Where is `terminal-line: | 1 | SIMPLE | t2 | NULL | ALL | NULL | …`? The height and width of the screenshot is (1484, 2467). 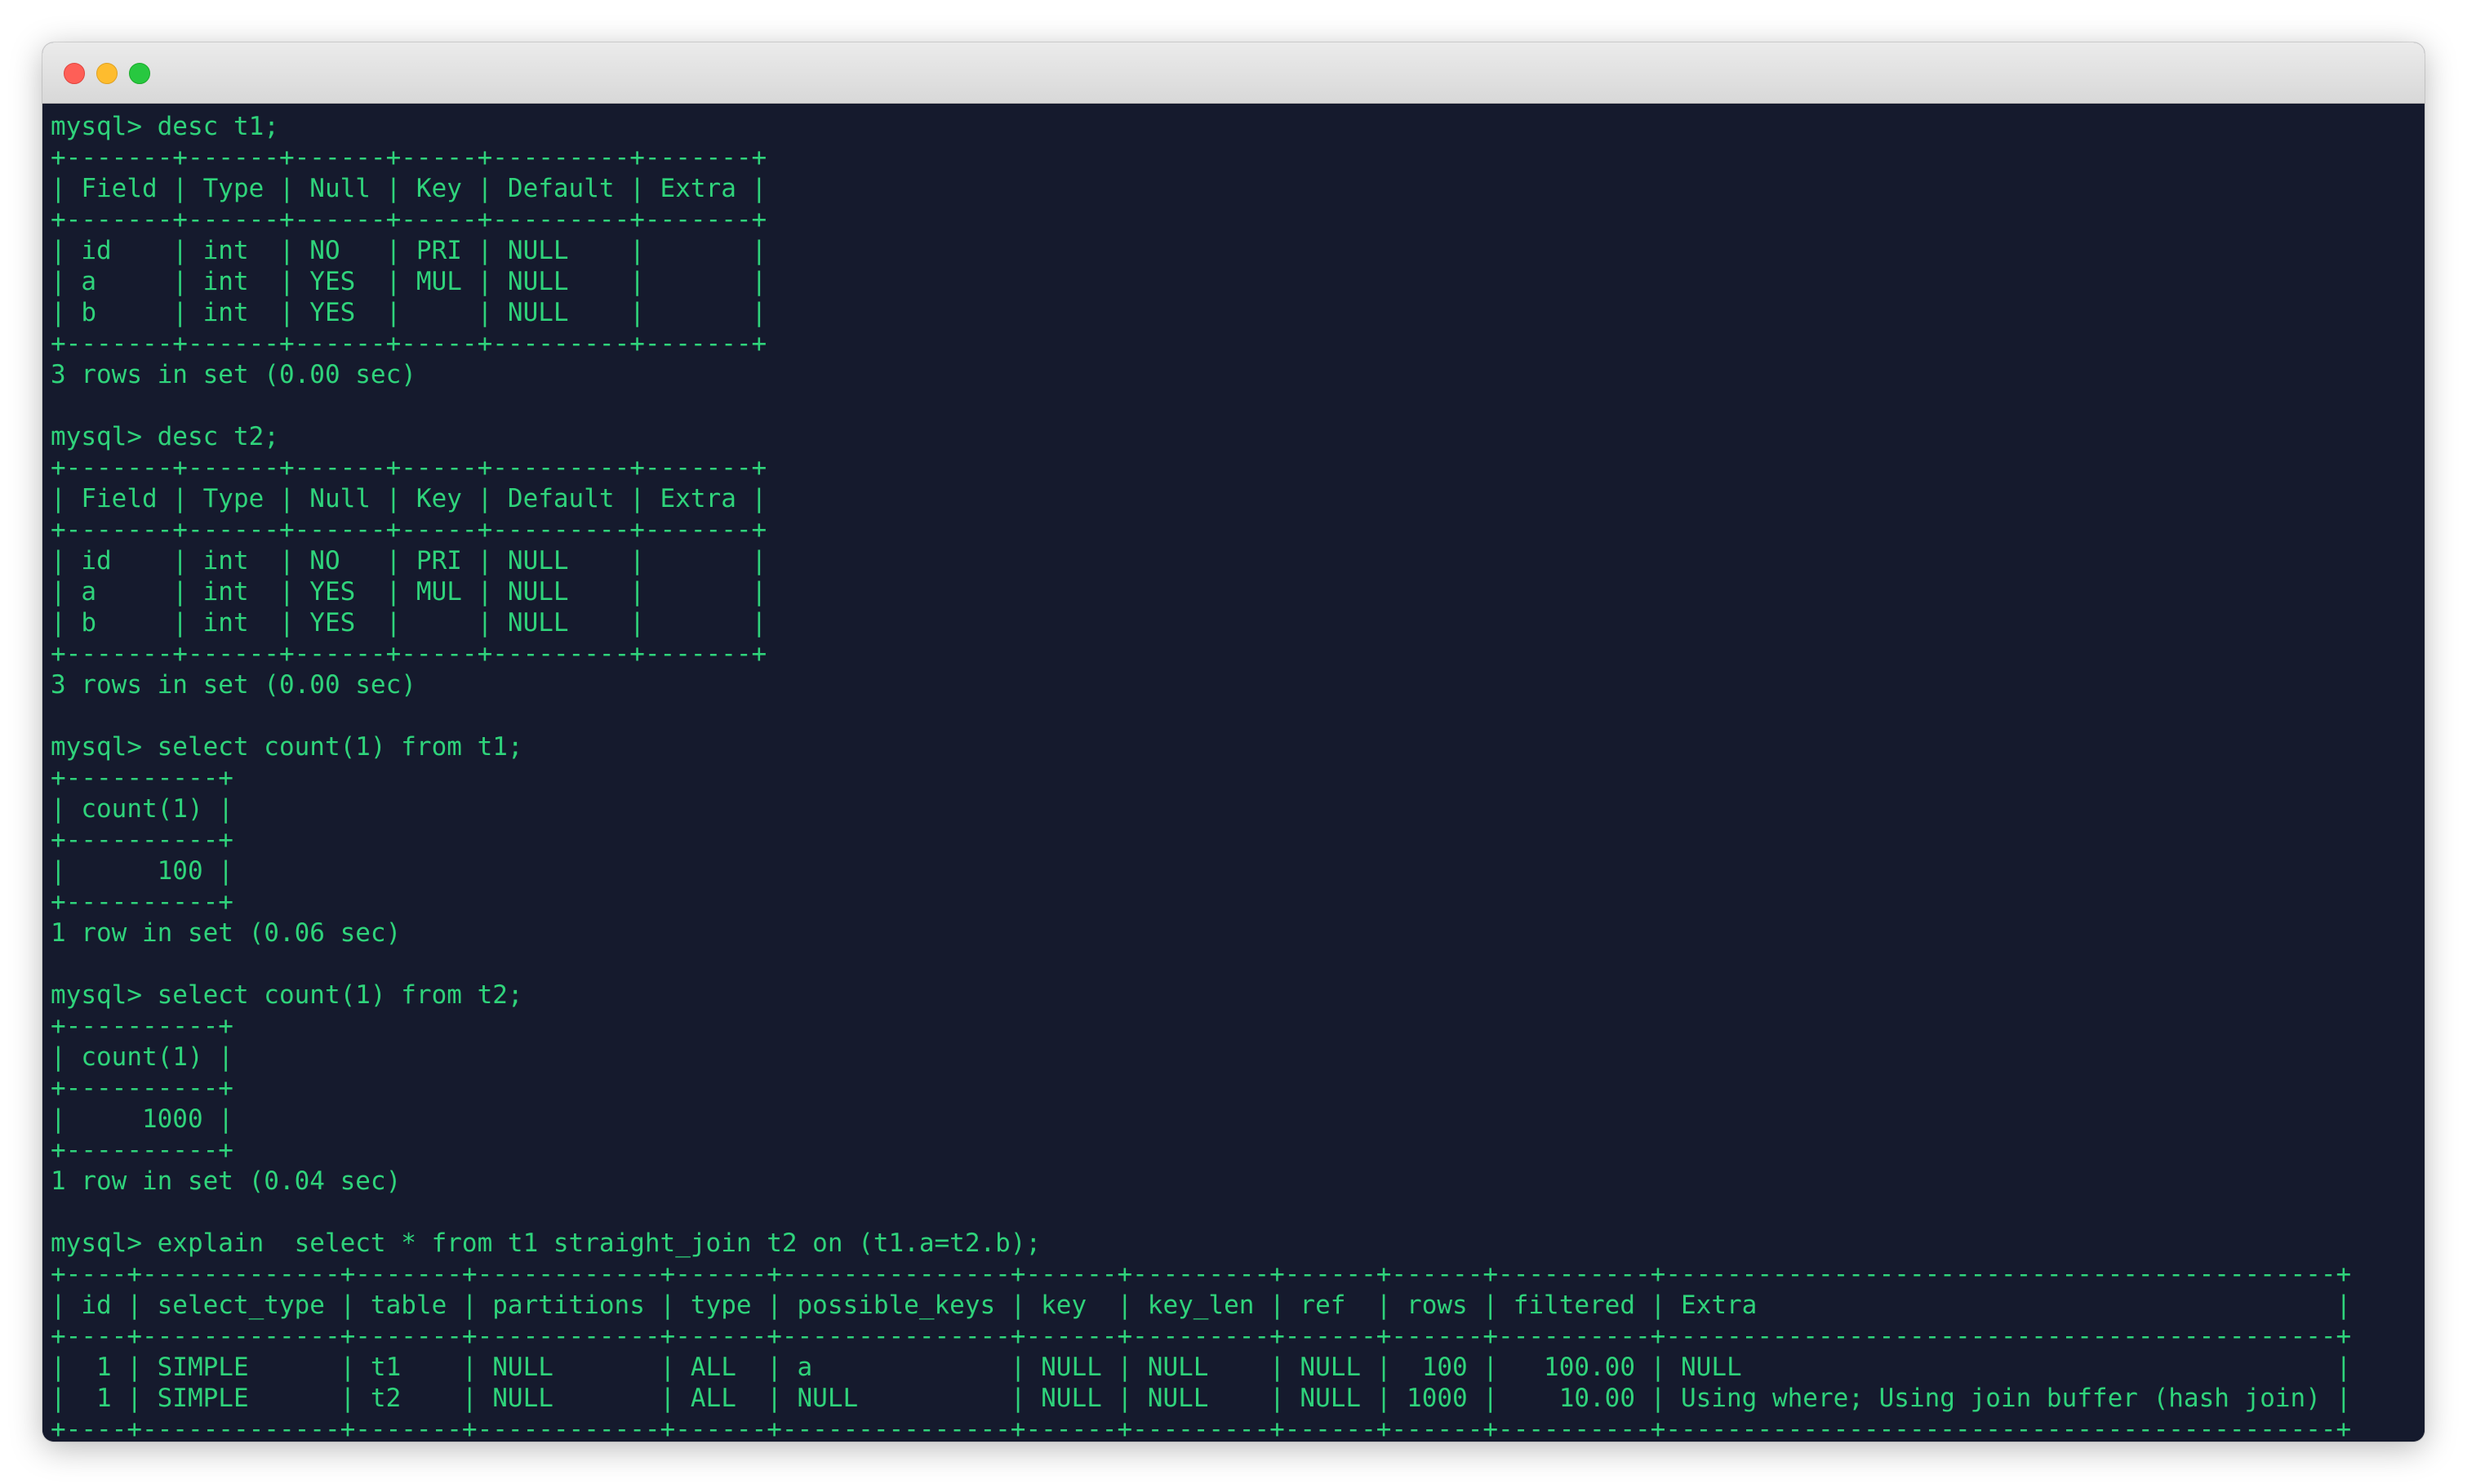 terminal-line: | 1 | SIMPLE | t2 | NULL | ALL | NULL | … is located at coordinates (1201, 1398).